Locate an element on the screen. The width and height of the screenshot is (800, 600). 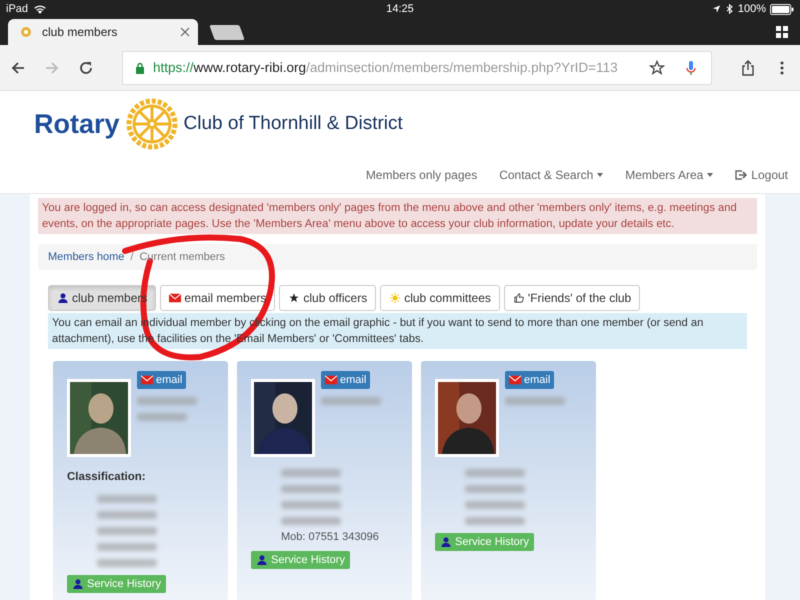
location-icon is located at coordinates (716, 9).